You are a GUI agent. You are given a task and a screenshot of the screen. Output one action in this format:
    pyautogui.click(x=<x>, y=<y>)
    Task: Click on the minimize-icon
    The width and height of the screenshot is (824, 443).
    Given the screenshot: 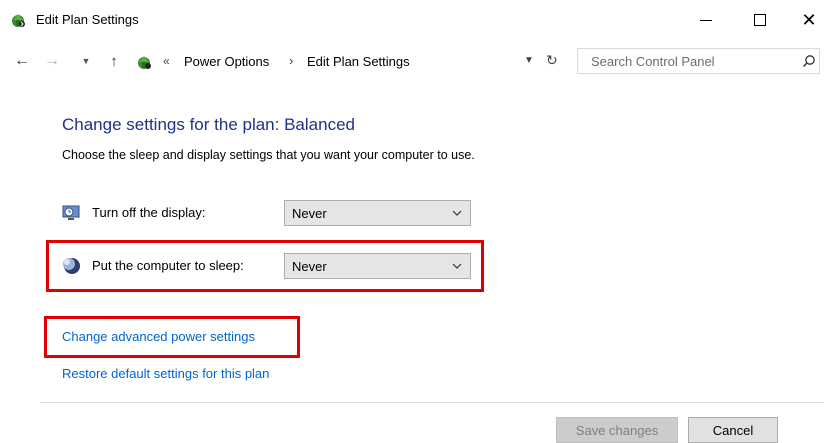 What is the action you would take?
    pyautogui.click(x=706, y=20)
    